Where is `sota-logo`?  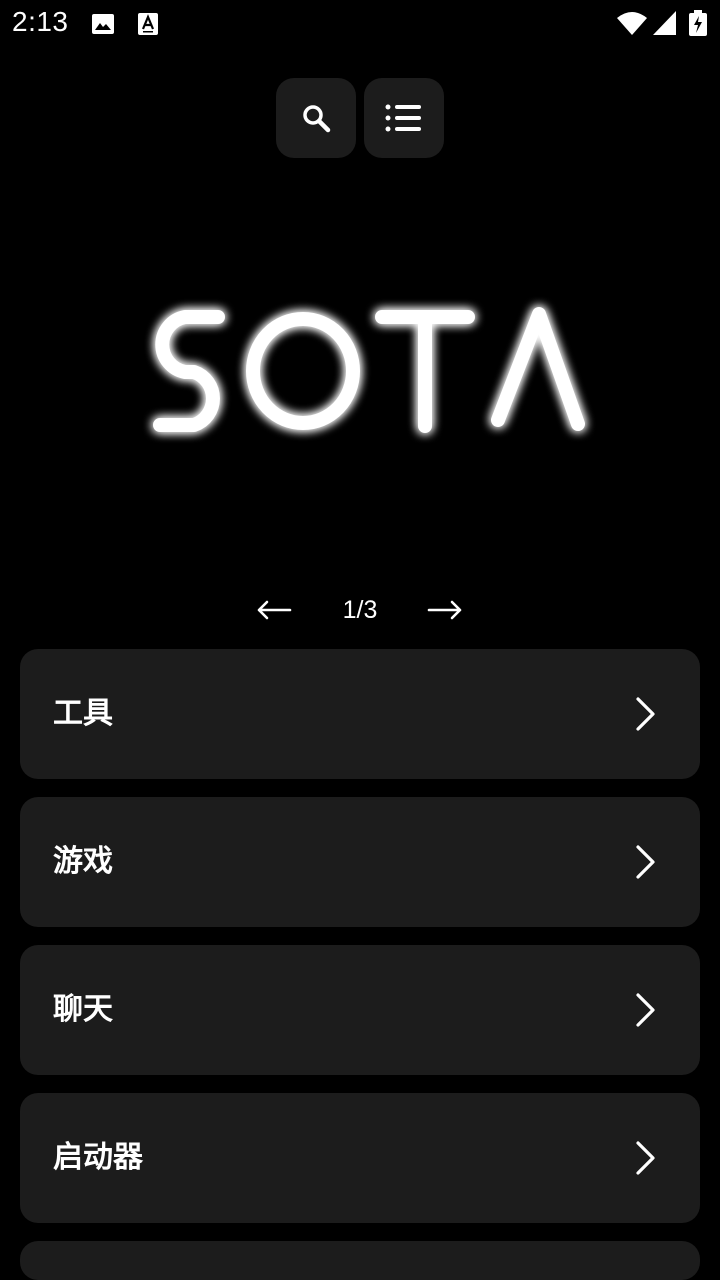 sota-logo is located at coordinates (369, 370).